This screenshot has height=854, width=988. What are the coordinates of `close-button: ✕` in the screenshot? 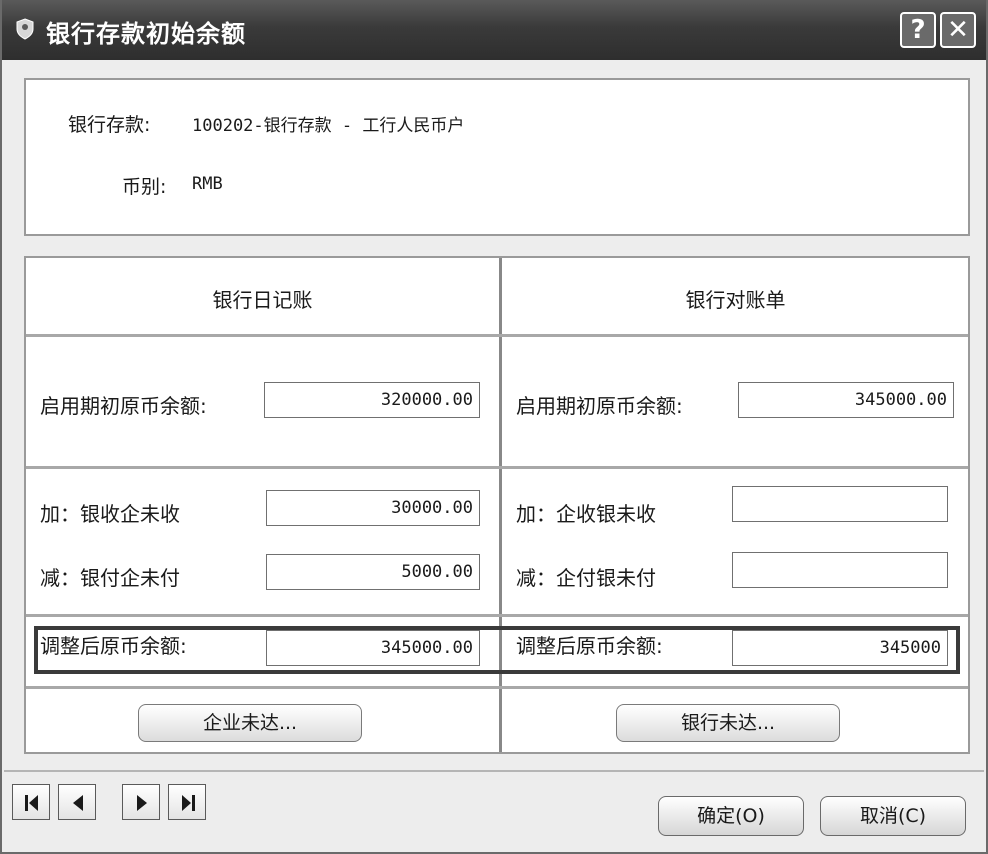 It's located at (958, 30).